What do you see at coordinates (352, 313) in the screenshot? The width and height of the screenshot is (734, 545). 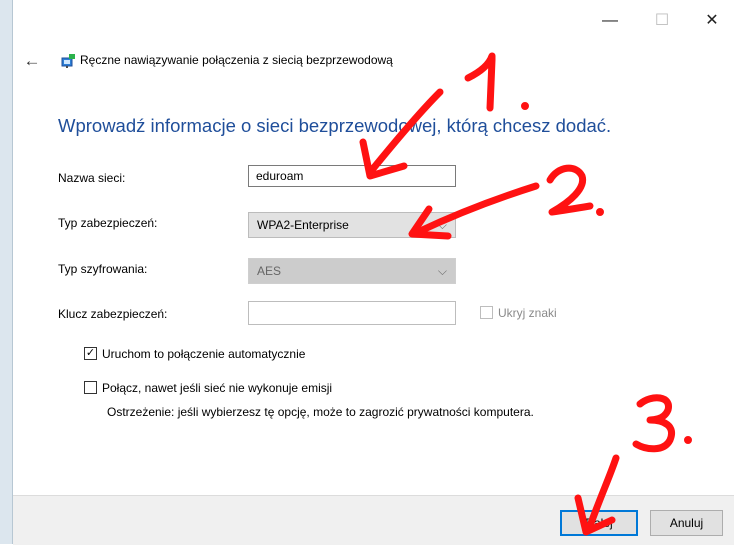 I see `security-key-input` at bounding box center [352, 313].